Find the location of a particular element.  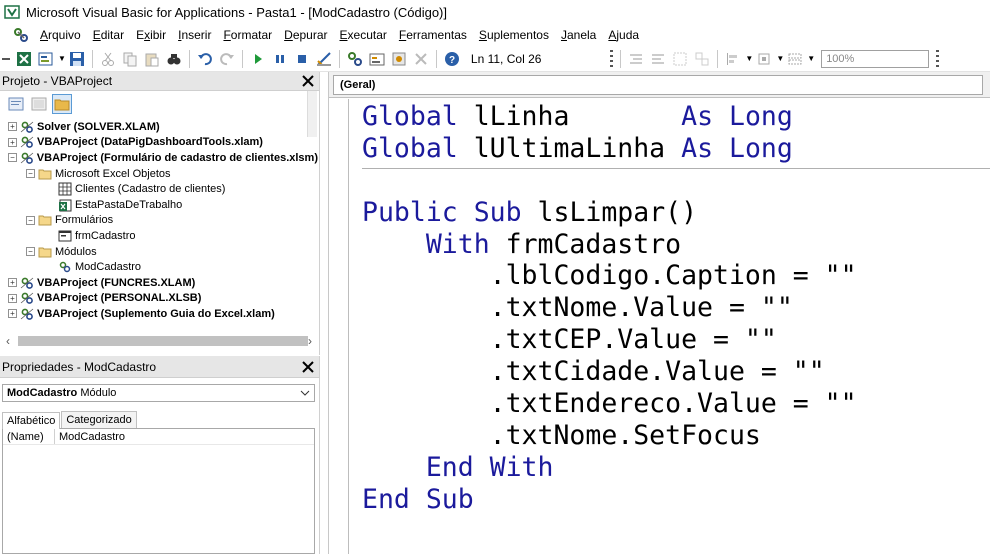

run-icon is located at coordinates (258, 59).